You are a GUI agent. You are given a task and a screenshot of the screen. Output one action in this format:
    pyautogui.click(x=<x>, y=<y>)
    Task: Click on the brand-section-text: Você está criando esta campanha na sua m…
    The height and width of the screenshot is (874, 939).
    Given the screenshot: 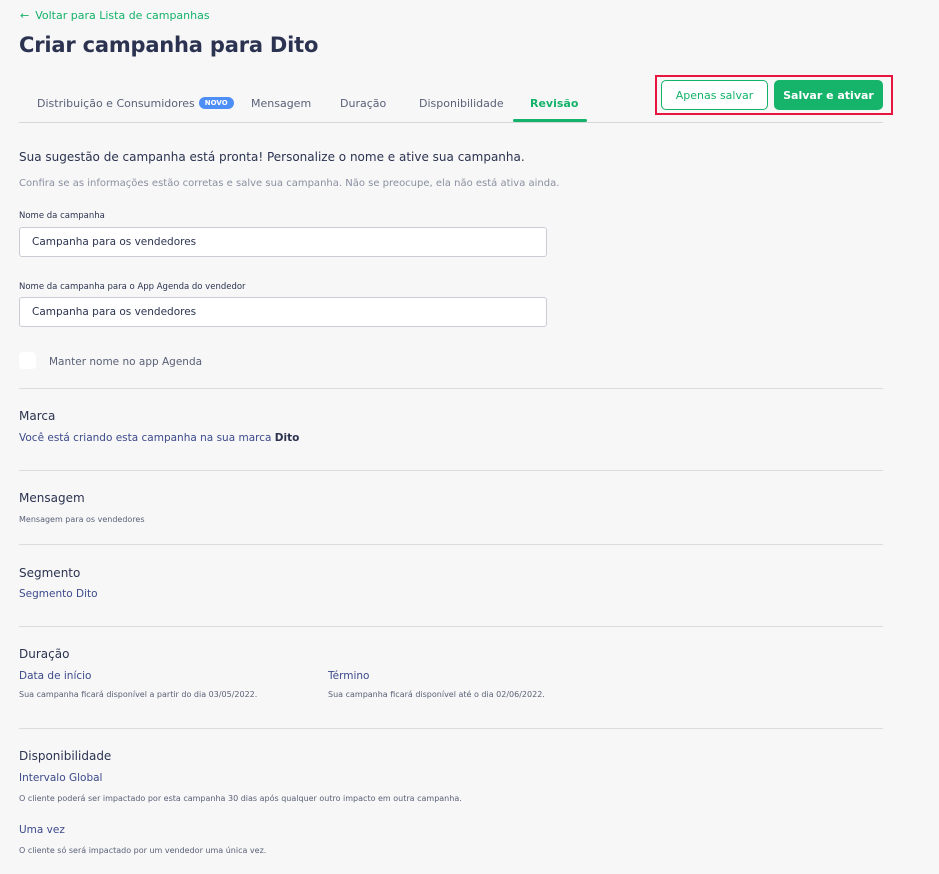 What is the action you would take?
    pyautogui.click(x=159, y=438)
    